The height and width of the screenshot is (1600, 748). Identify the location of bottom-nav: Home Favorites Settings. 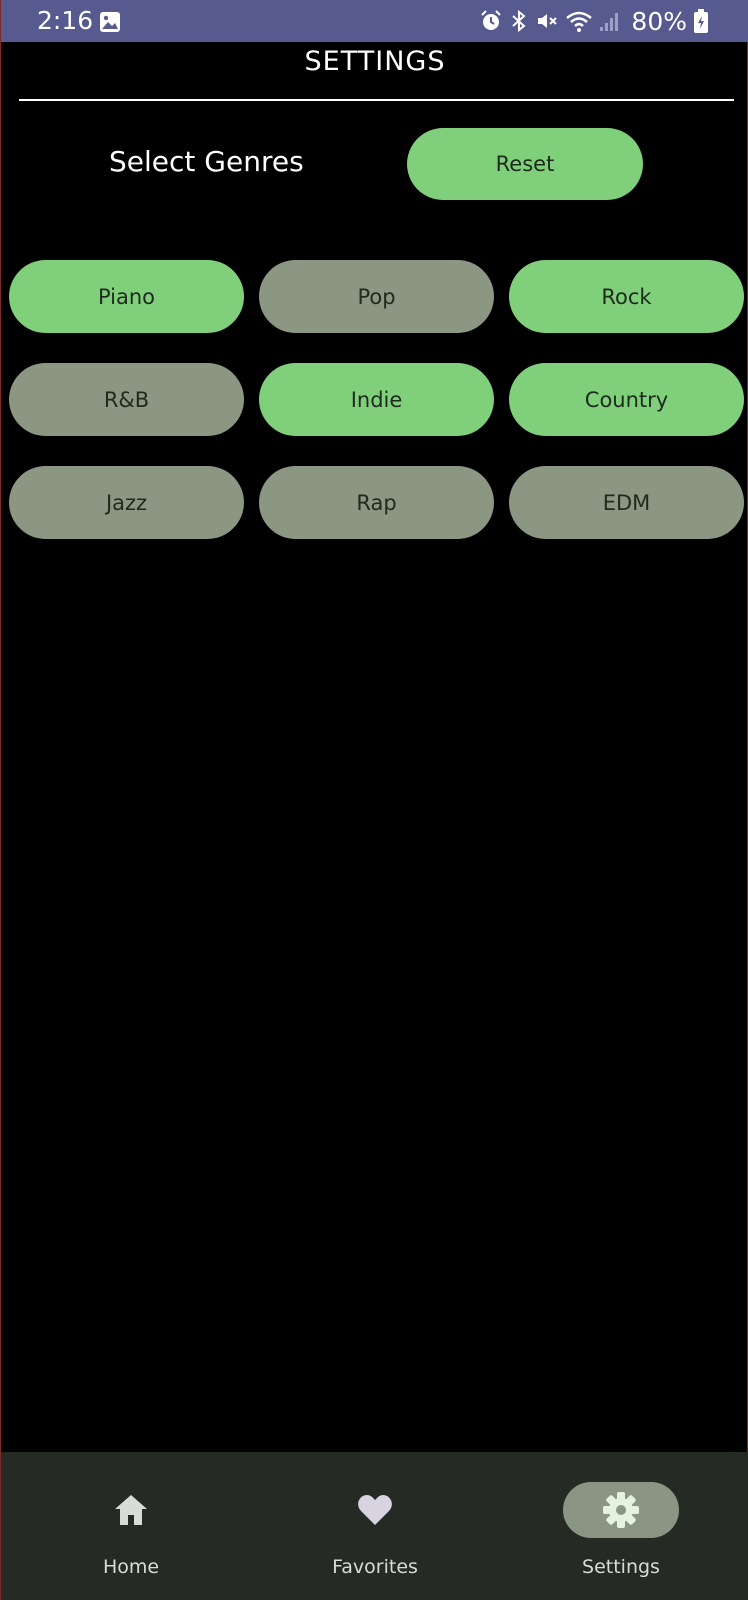
(374, 1526).